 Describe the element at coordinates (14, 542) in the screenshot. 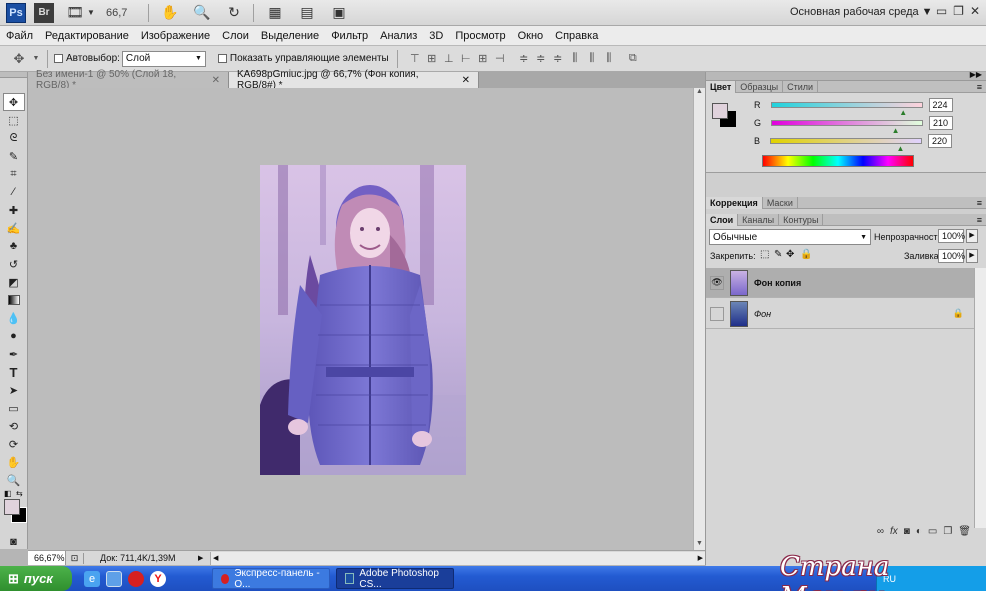

I see `quick-mask-icon: ◙` at that location.